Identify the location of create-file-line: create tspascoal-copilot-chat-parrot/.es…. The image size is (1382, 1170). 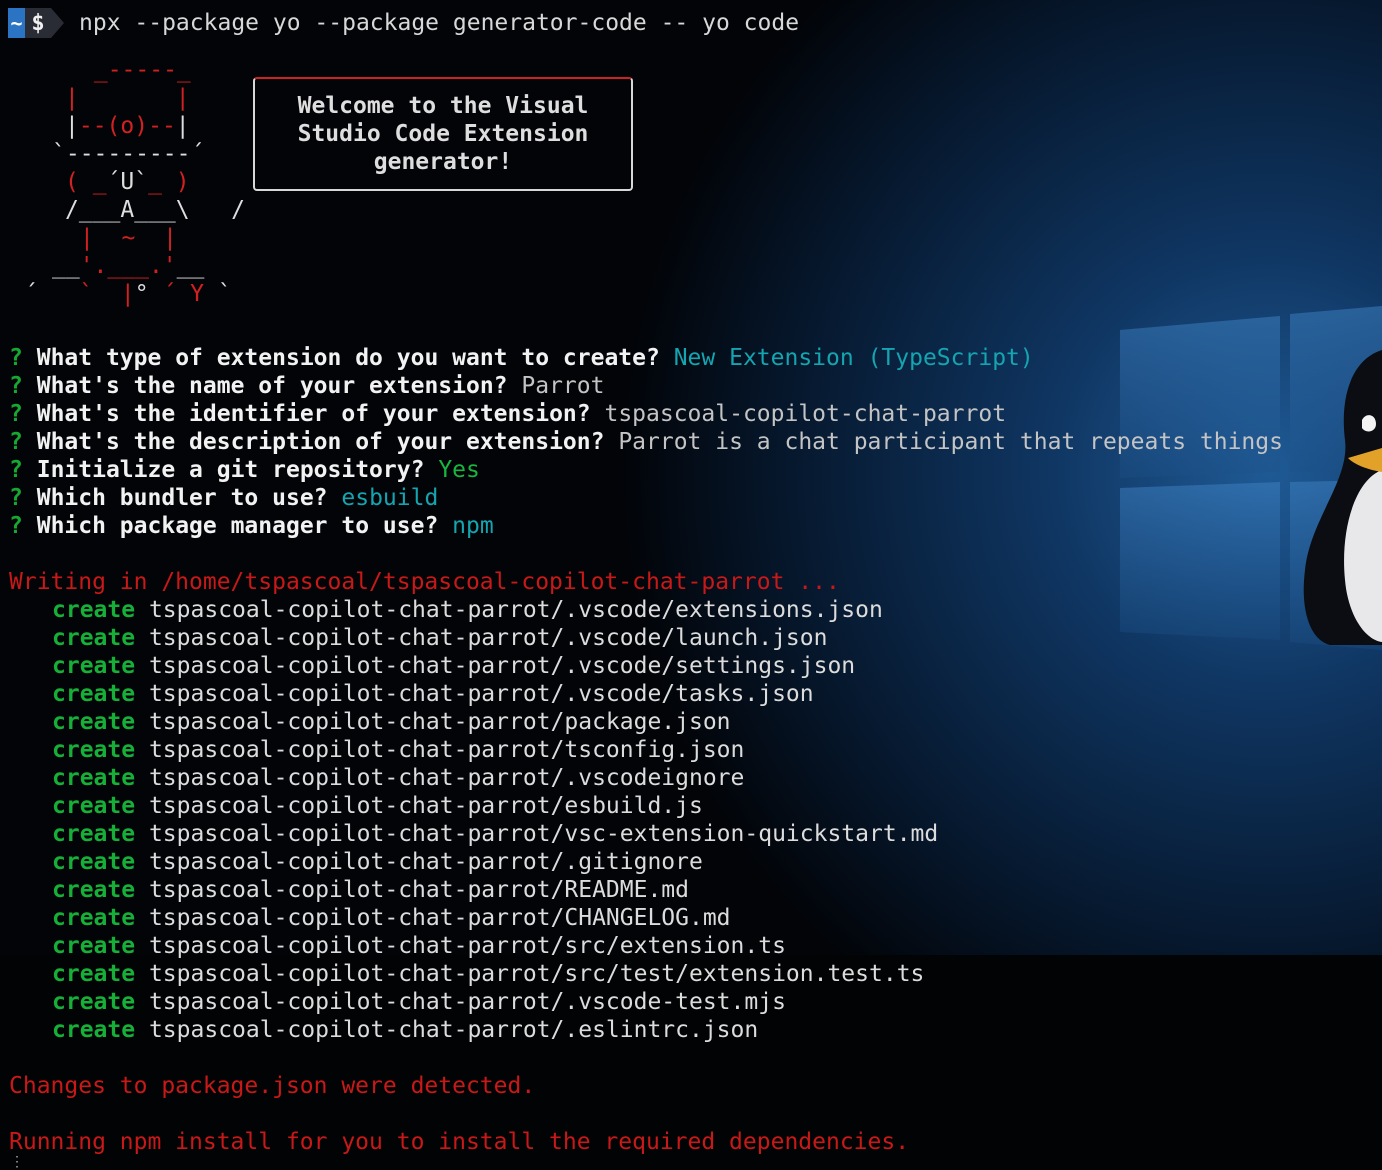
(405, 1030).